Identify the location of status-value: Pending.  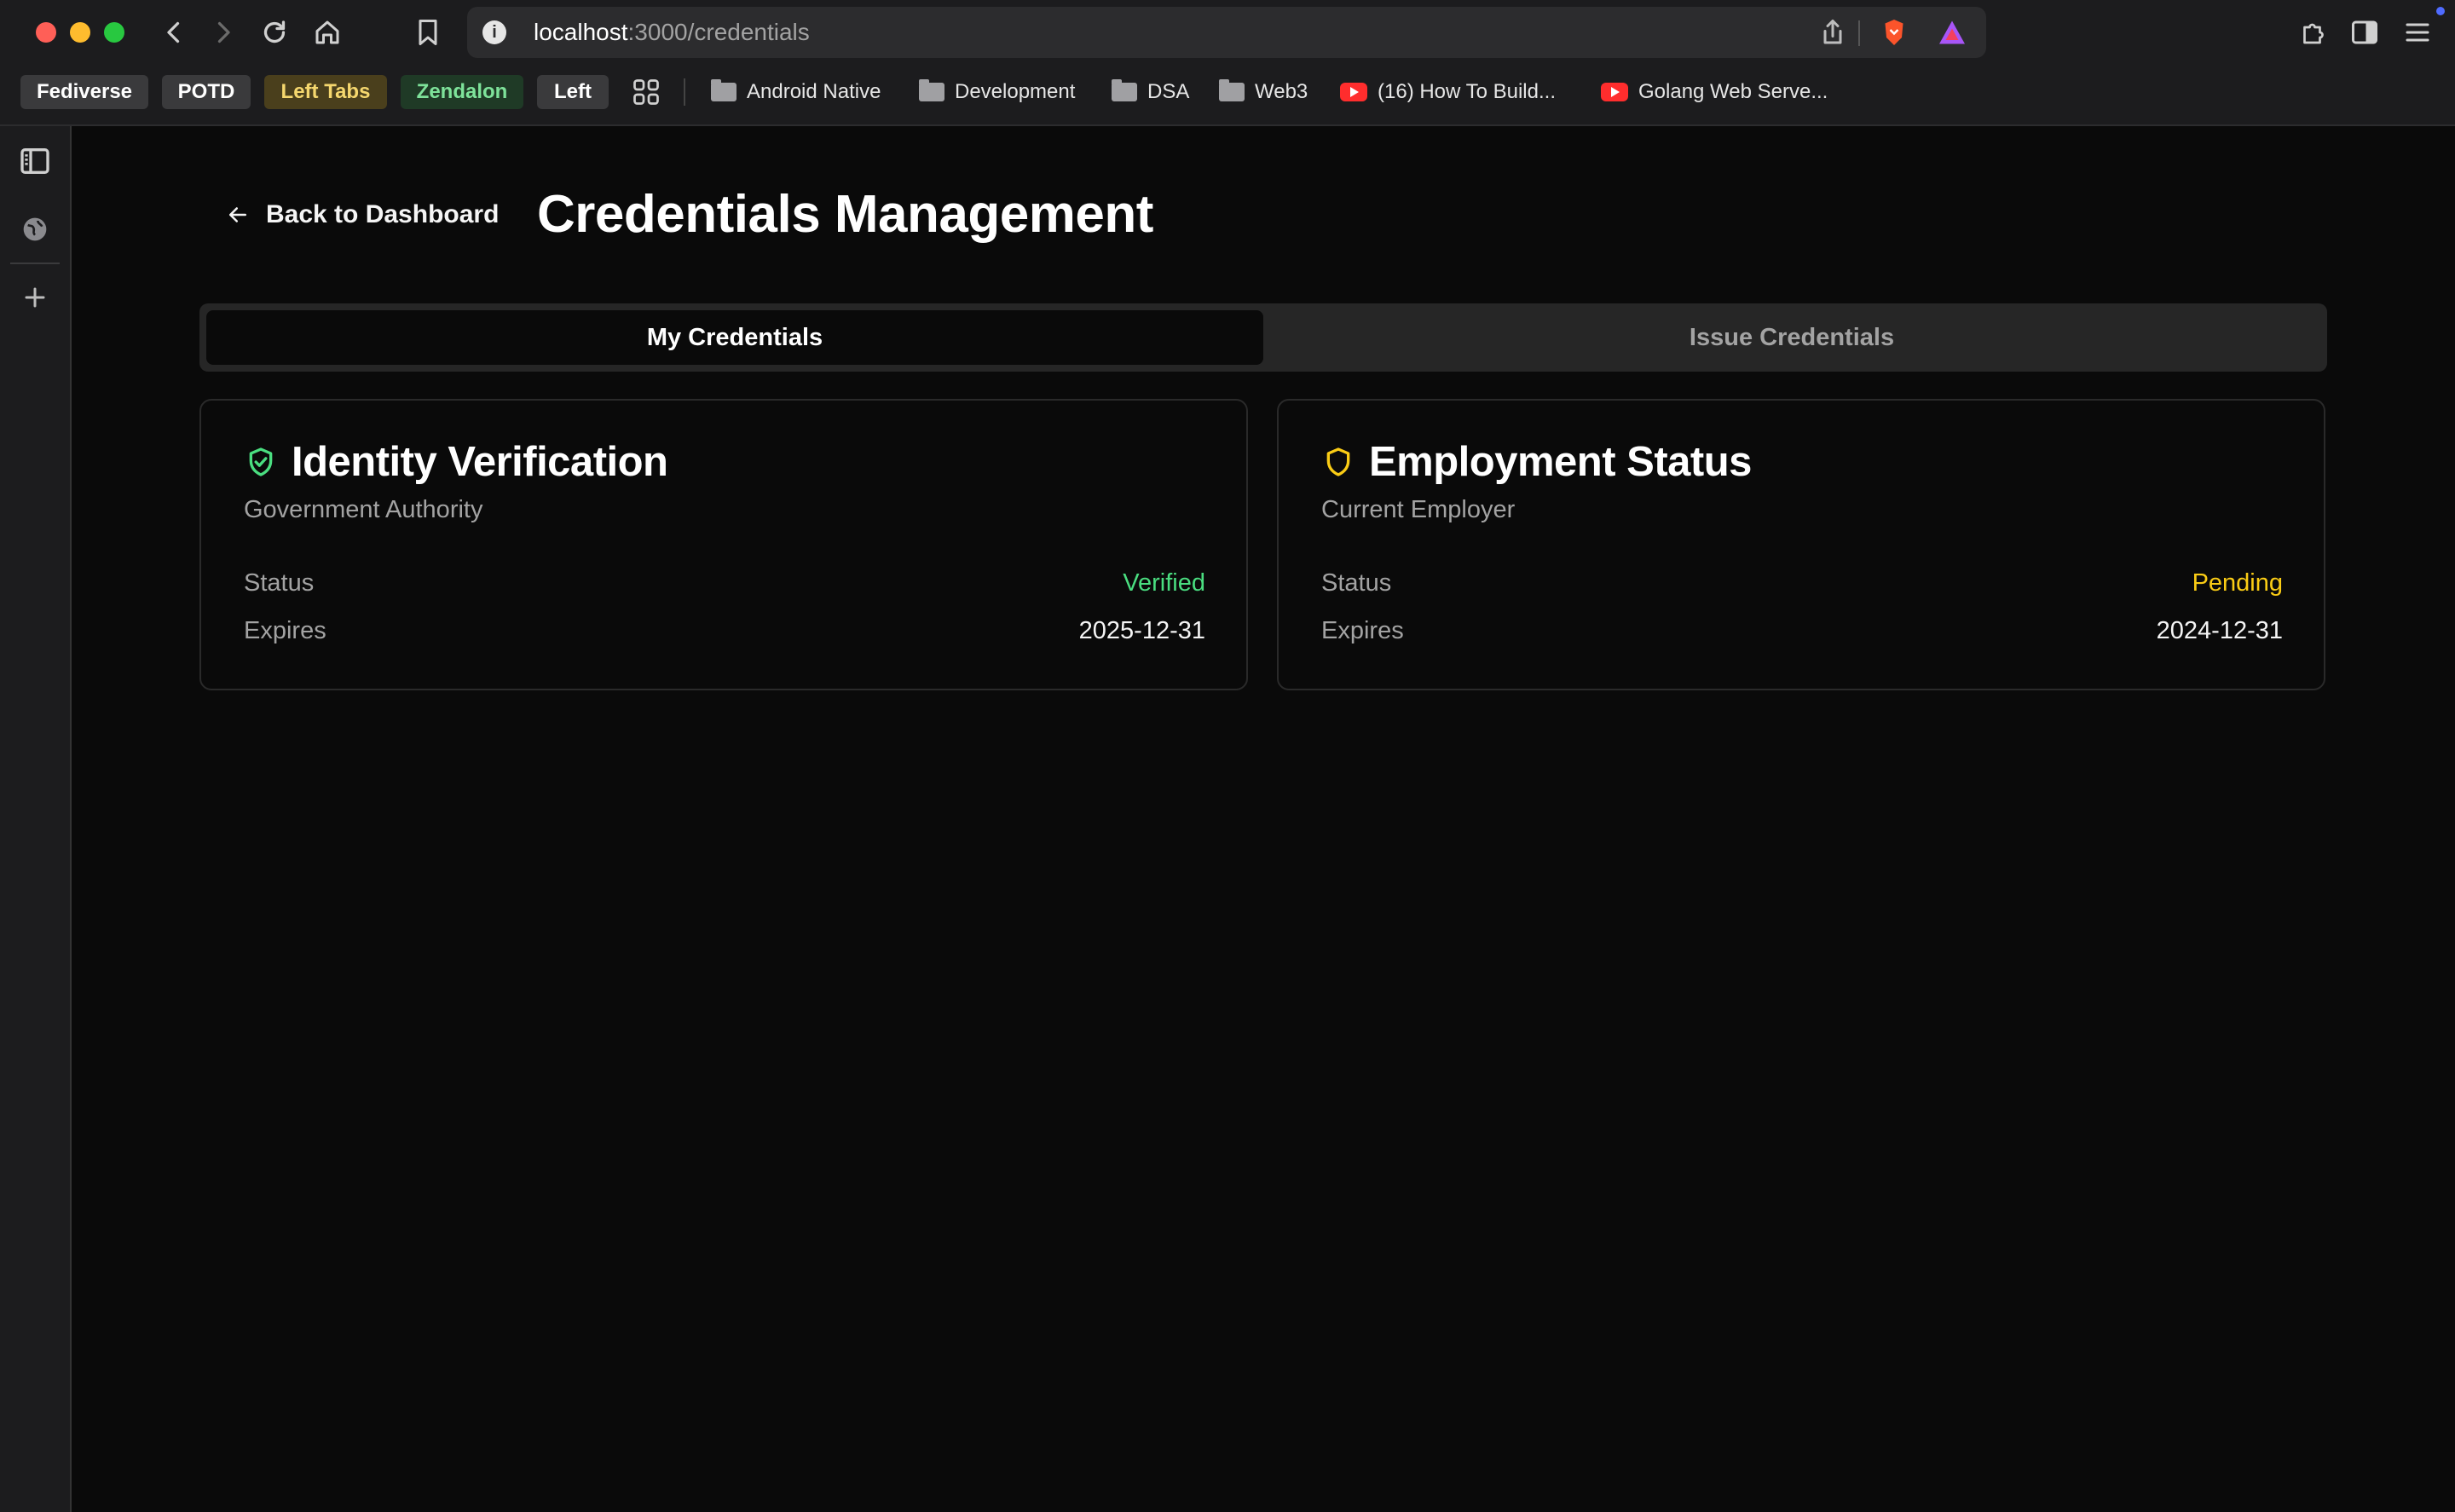
(2237, 583).